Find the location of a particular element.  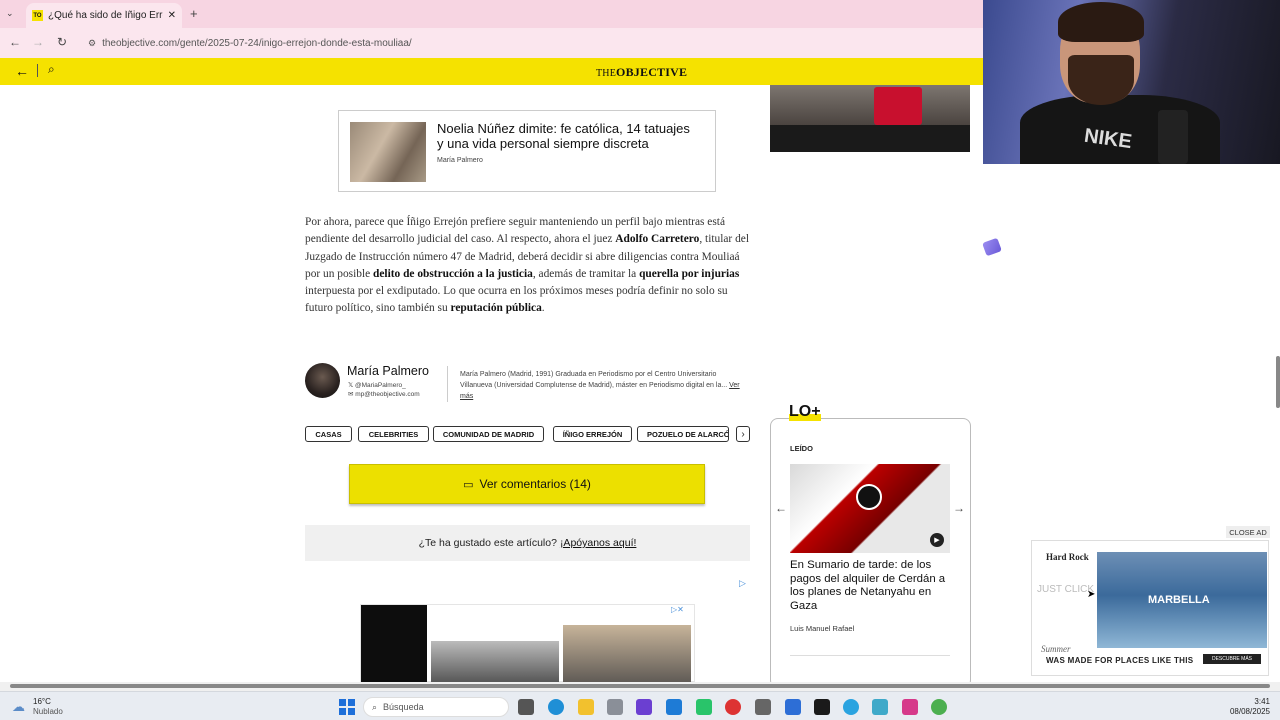

reload-icon: ↻ is located at coordinates (62, 42).